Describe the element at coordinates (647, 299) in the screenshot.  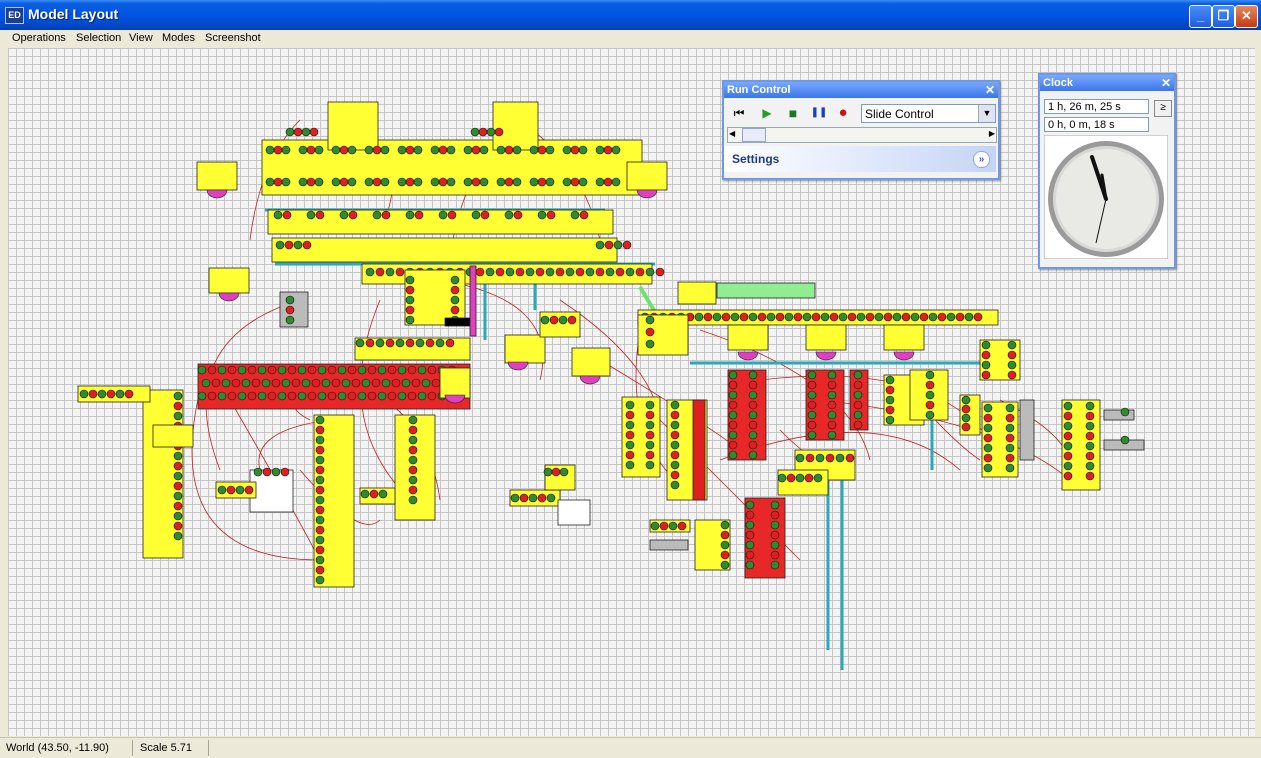
I see `conveyor-line` at that location.